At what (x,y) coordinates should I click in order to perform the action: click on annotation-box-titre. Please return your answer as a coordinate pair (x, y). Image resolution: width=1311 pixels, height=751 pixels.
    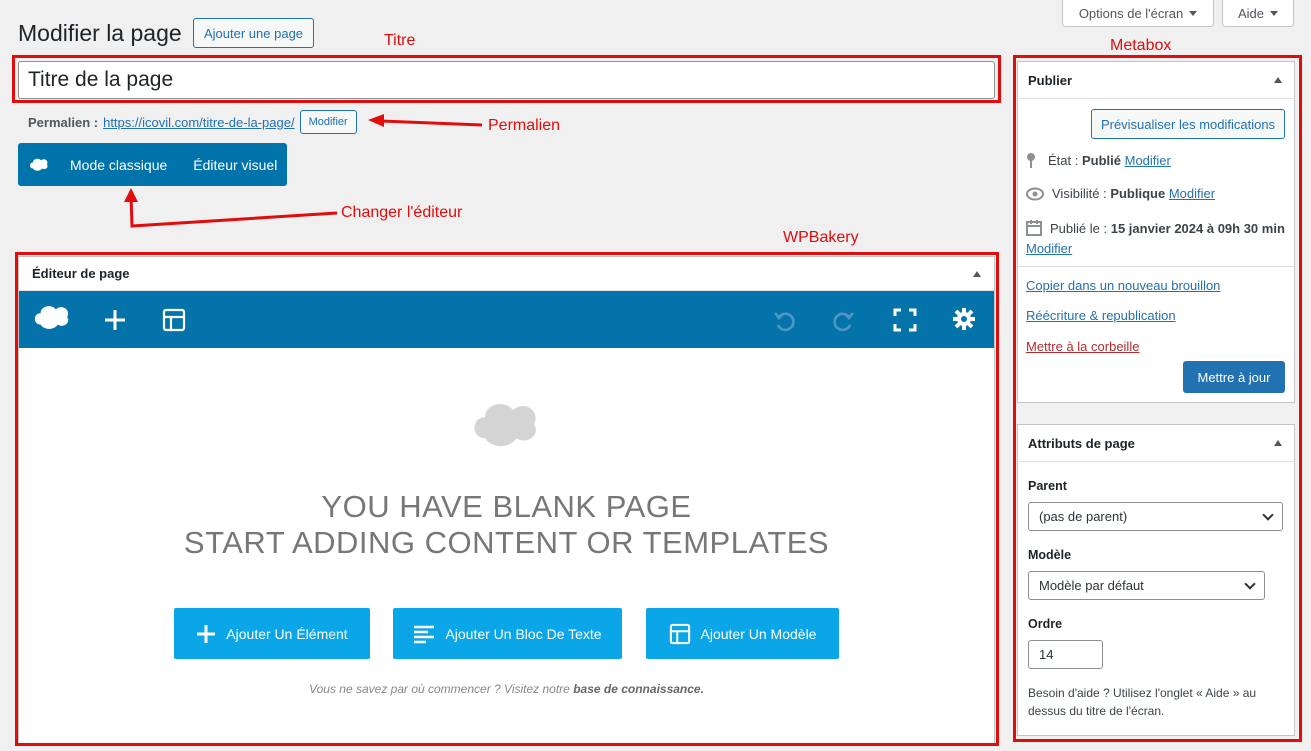
    Looking at the image, I should click on (506, 79).